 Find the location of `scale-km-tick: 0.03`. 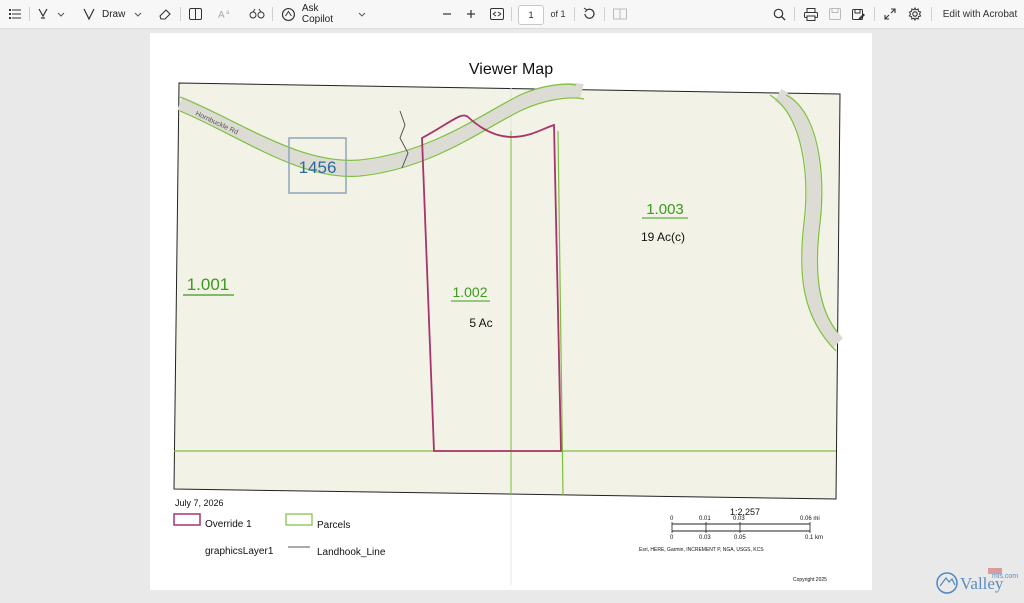

scale-km-tick: 0.03 is located at coordinates (705, 538).